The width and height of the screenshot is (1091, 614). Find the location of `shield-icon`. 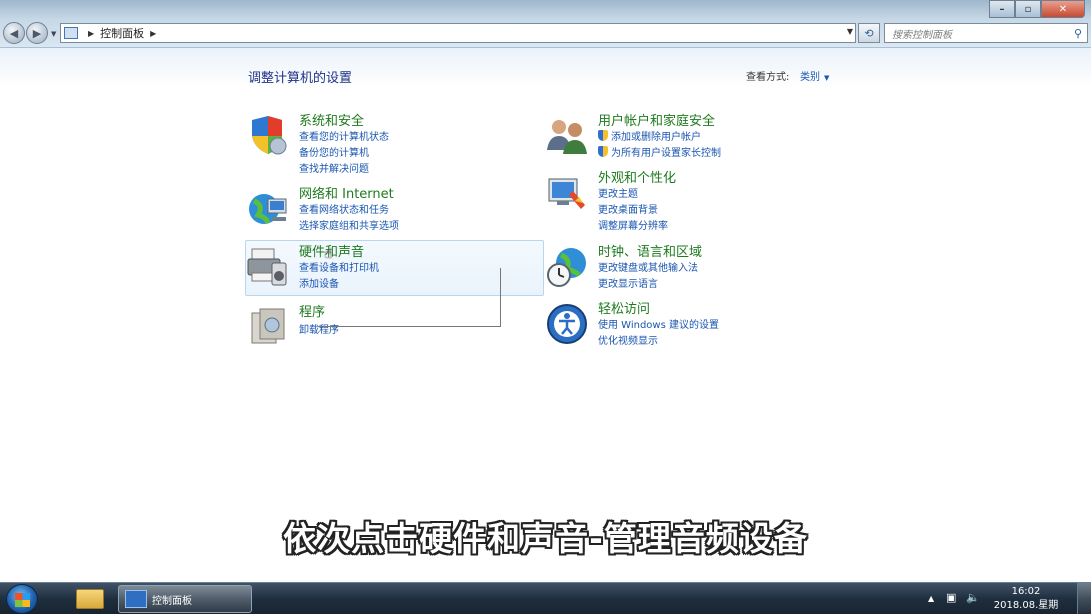

shield-icon is located at coordinates (269, 135).